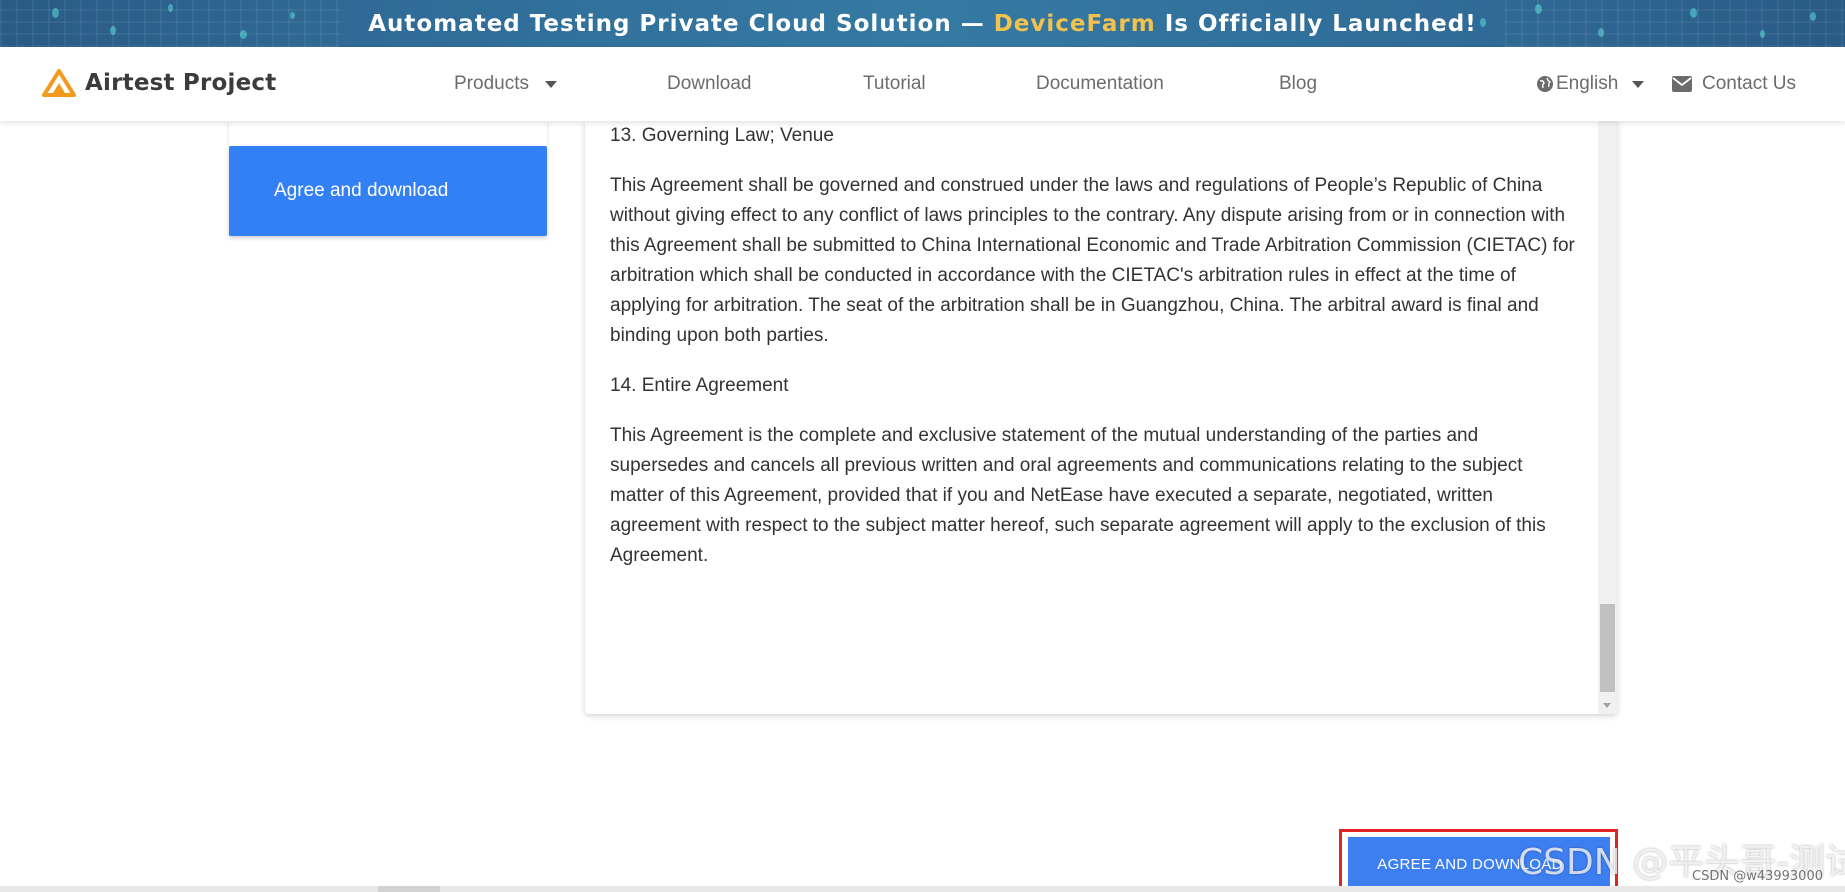  I want to click on nav-documentation: Documentation, so click(1100, 84).